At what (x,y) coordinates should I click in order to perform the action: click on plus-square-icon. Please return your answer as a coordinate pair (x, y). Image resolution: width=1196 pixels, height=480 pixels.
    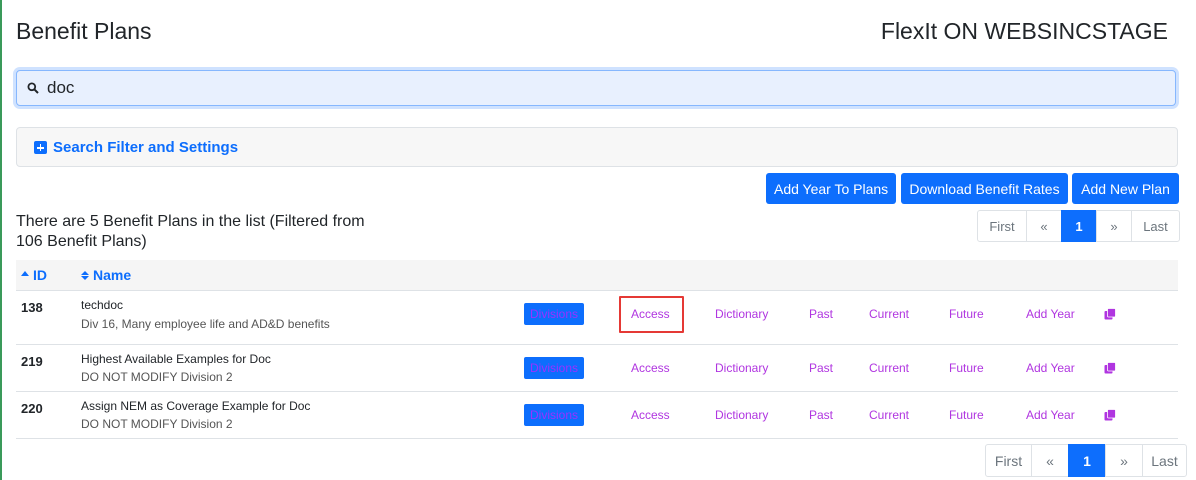
    Looking at the image, I should click on (40, 147).